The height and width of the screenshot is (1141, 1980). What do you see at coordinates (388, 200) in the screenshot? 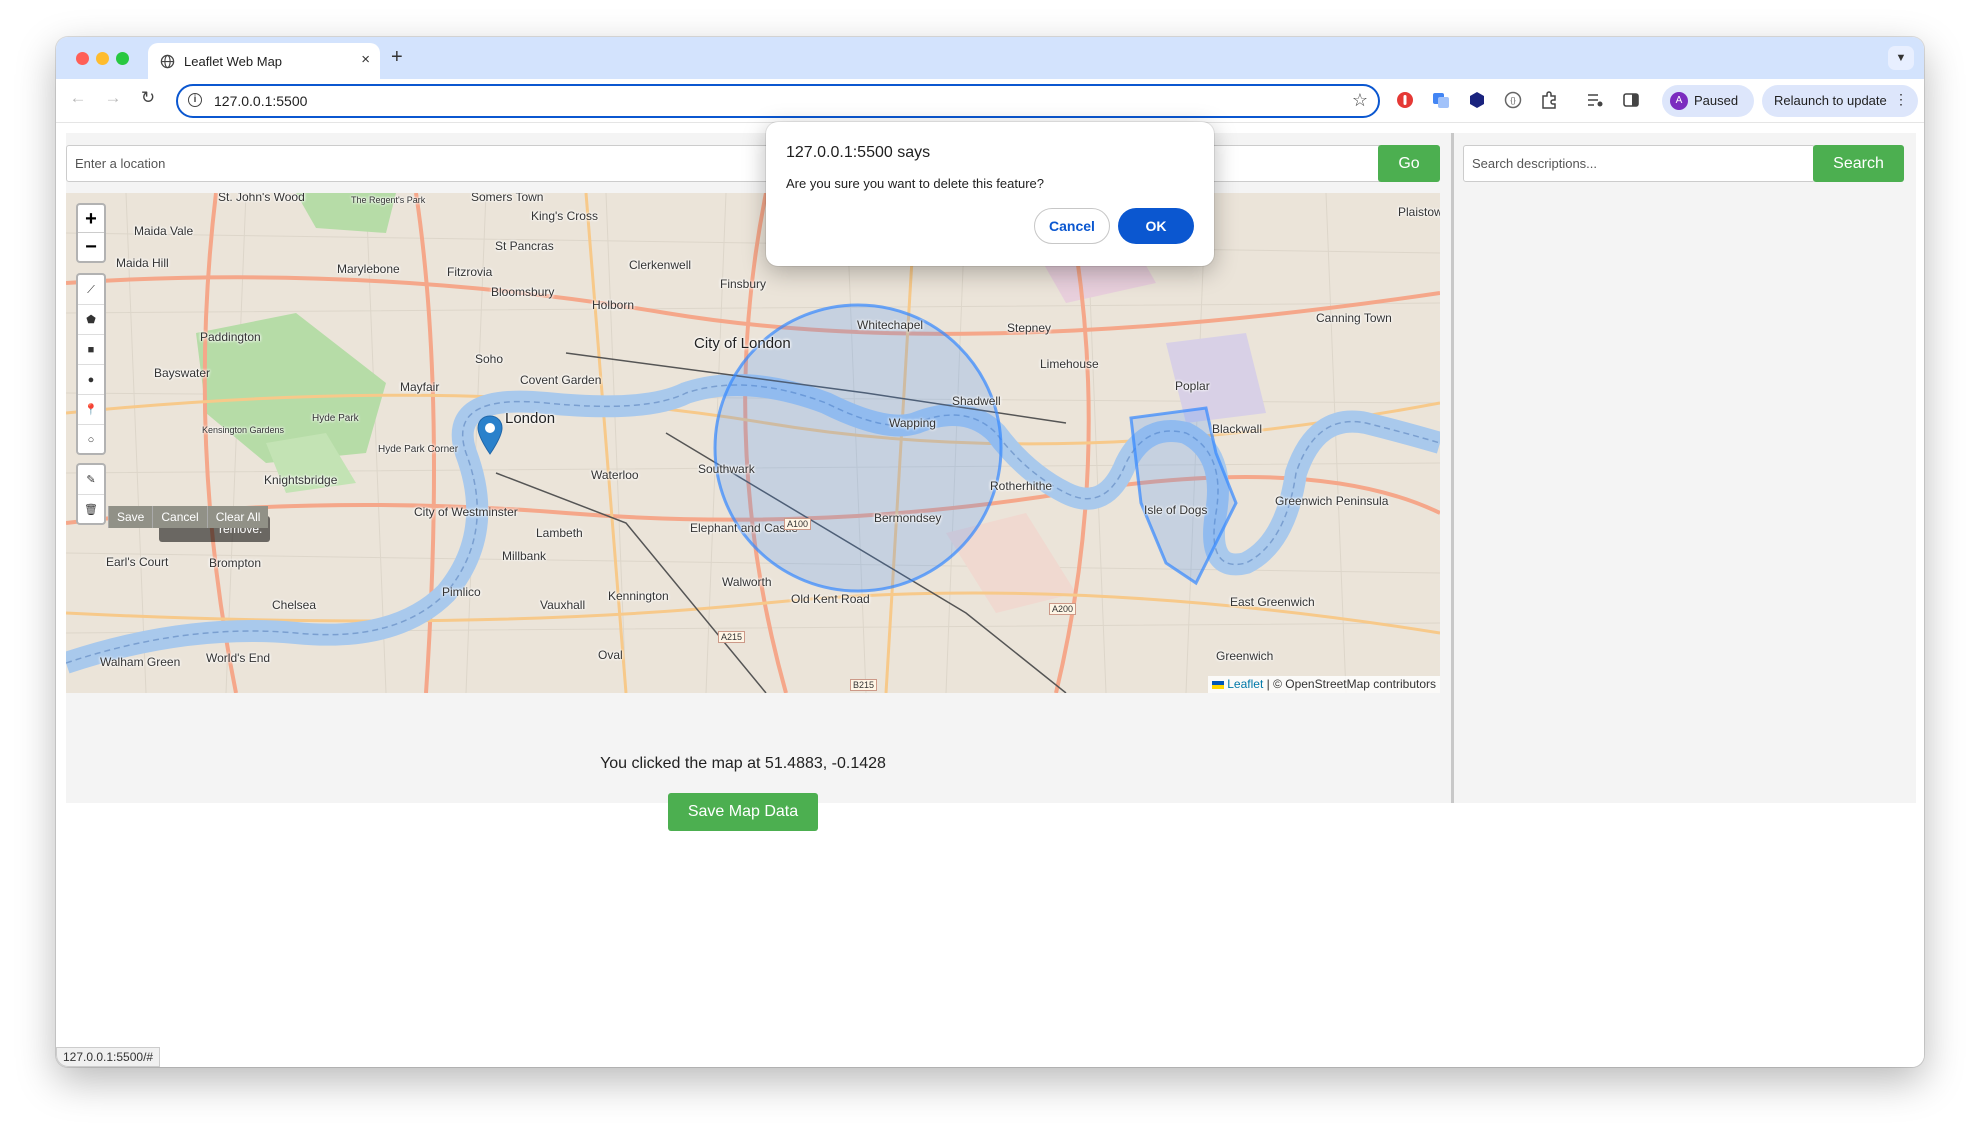
I see `map-label: The Regent's Park` at bounding box center [388, 200].